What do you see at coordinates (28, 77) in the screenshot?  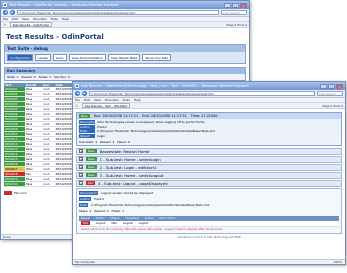 I see `passed-count: Passed: 0` at bounding box center [28, 77].